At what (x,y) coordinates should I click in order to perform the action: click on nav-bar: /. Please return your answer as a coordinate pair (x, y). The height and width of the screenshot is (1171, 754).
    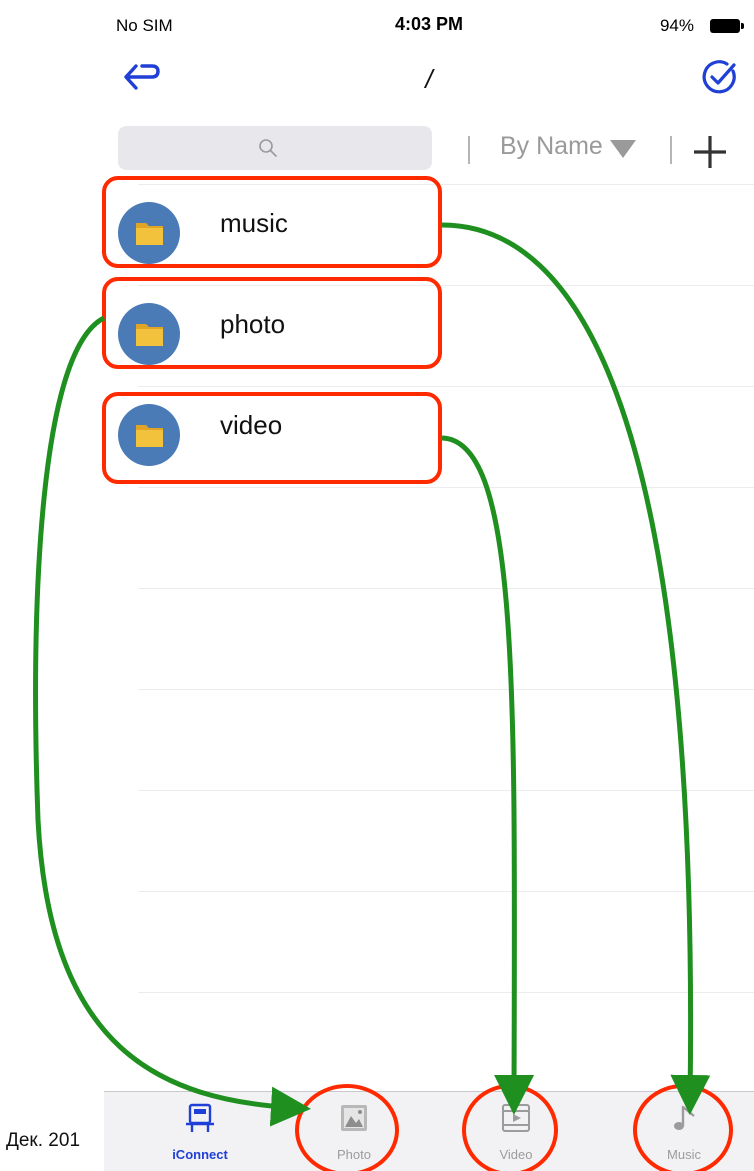
    Looking at the image, I should click on (429, 80).